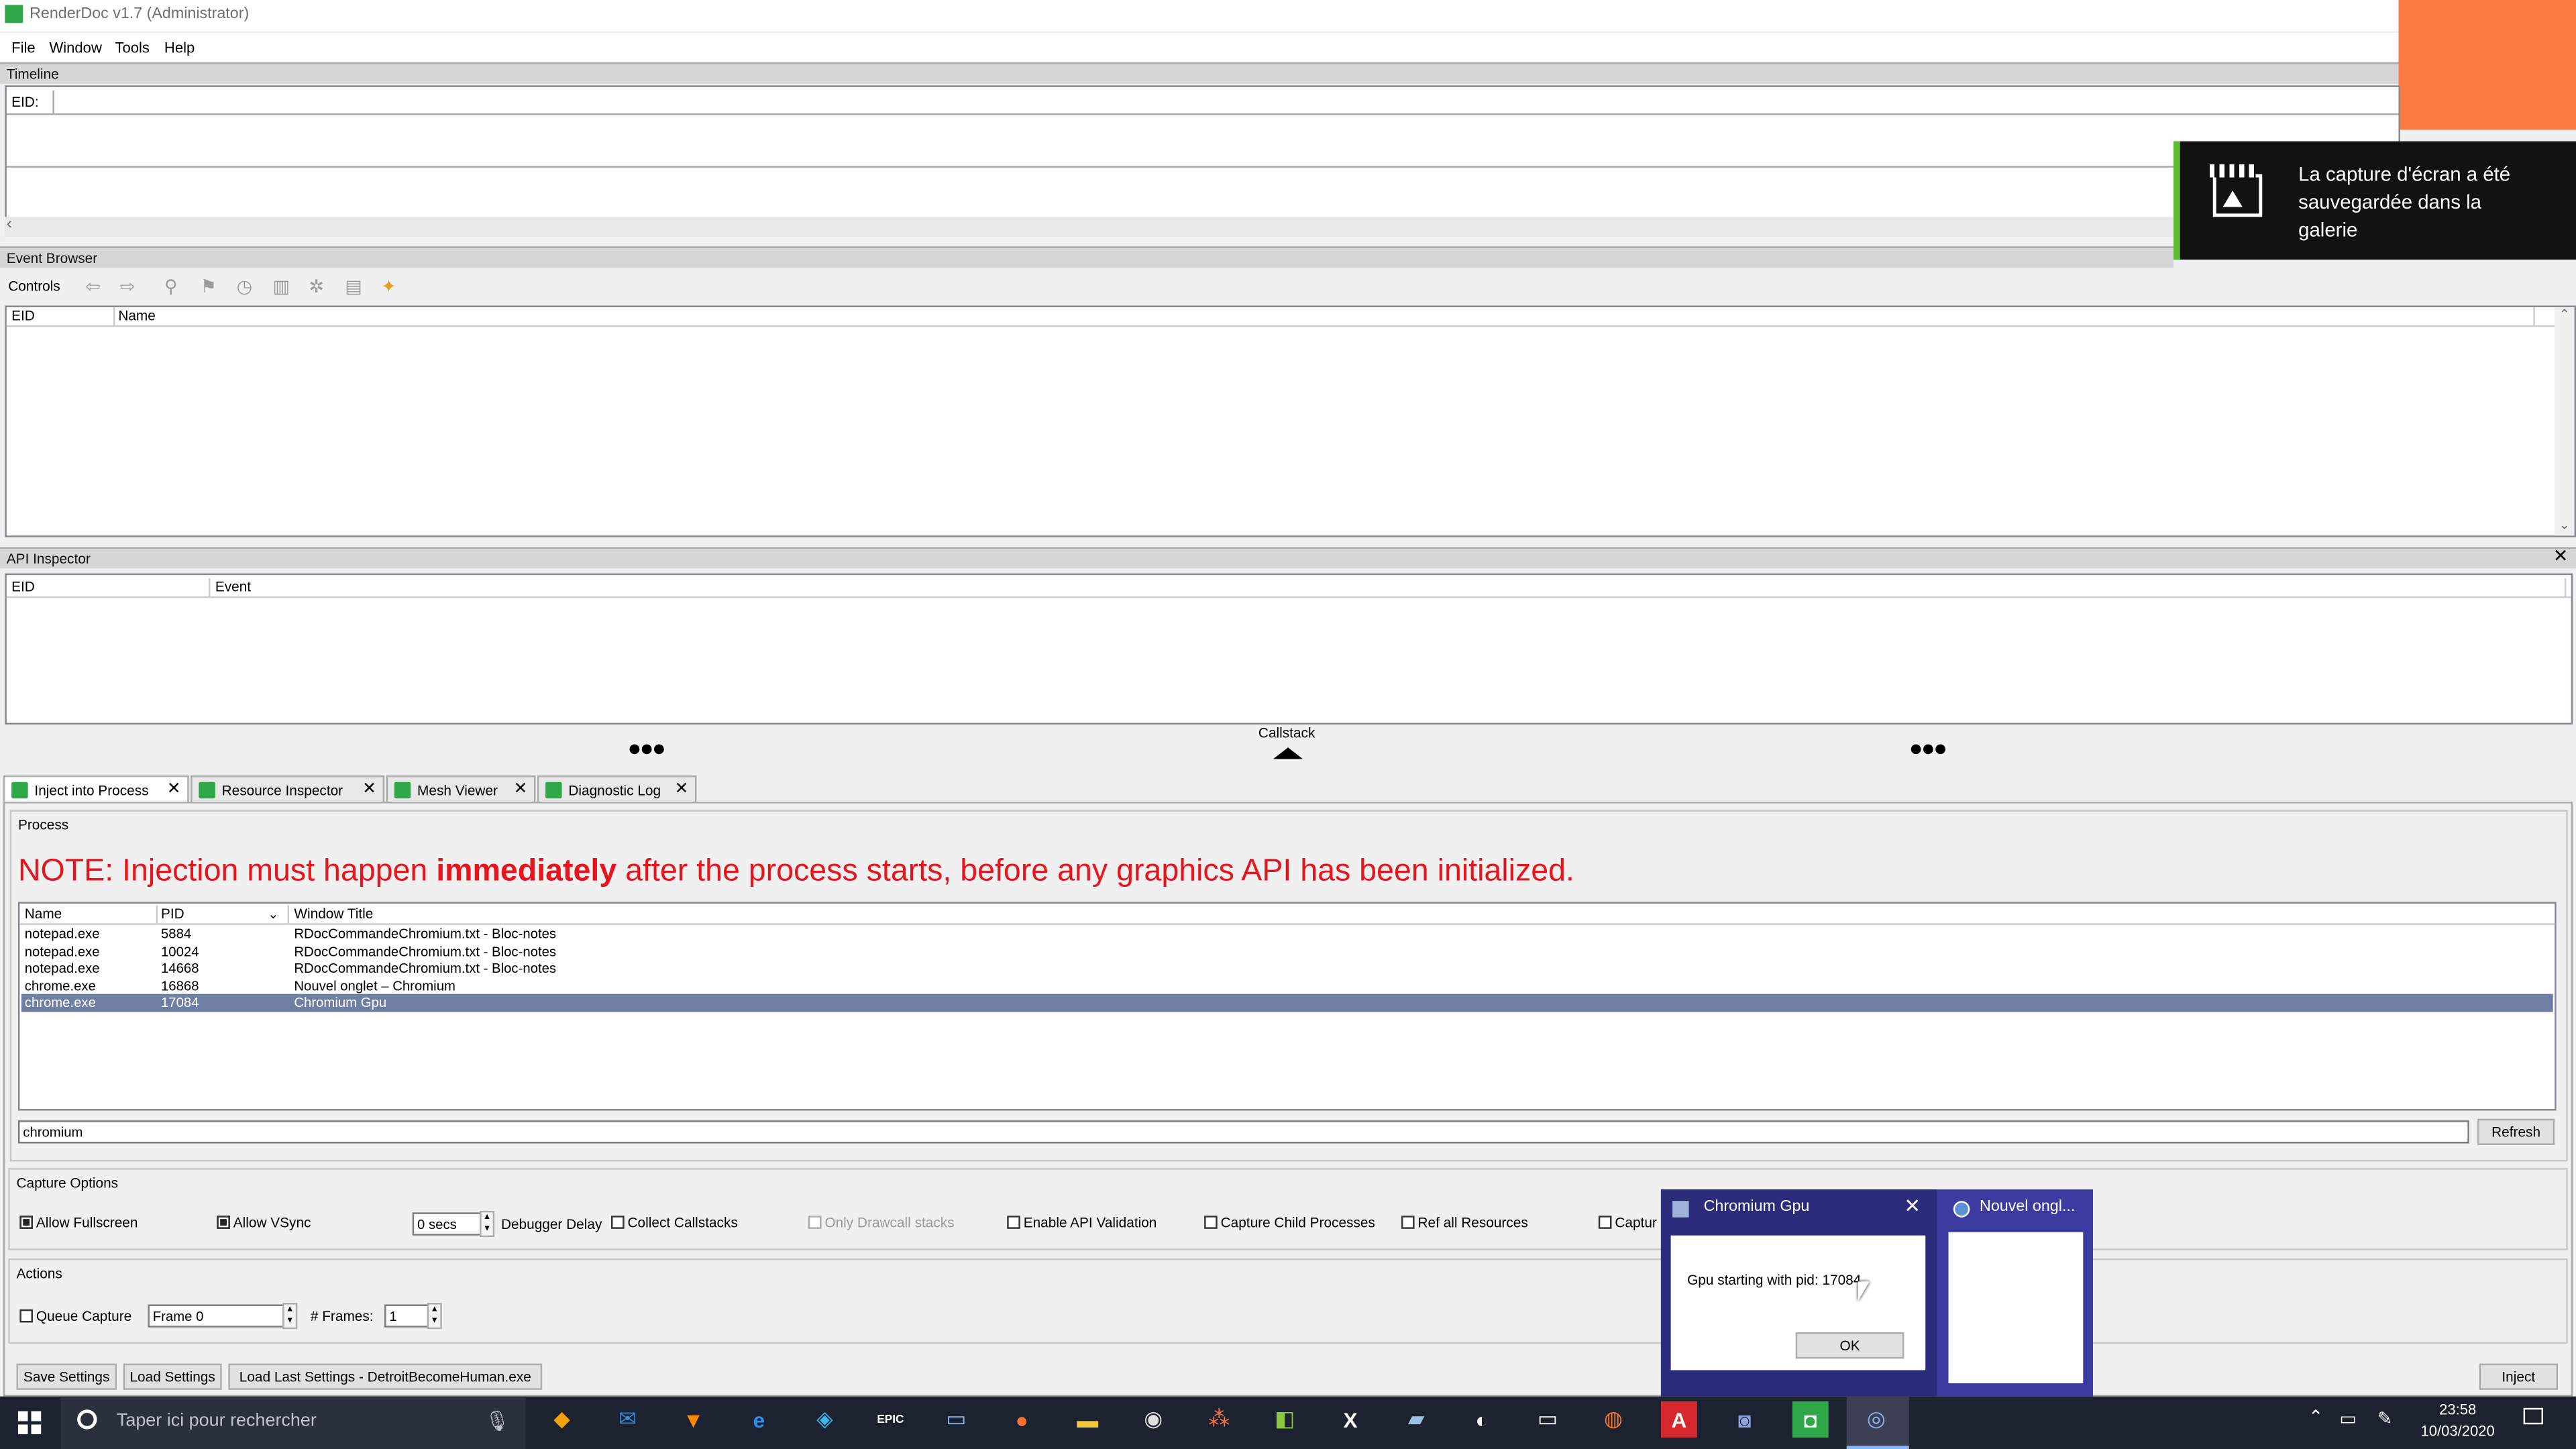 This screenshot has width=2576, height=1449. What do you see at coordinates (562, 1419) in the screenshot?
I see `app-taskbar-icon: ◆` at bounding box center [562, 1419].